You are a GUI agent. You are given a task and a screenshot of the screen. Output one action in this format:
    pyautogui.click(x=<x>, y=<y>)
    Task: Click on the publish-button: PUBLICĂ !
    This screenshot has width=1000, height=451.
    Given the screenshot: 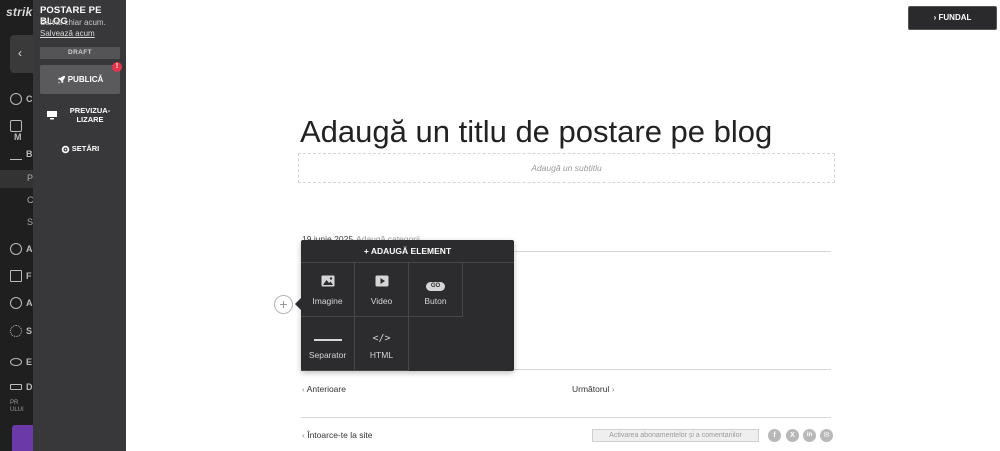 What is the action you would take?
    pyautogui.click(x=81, y=78)
    